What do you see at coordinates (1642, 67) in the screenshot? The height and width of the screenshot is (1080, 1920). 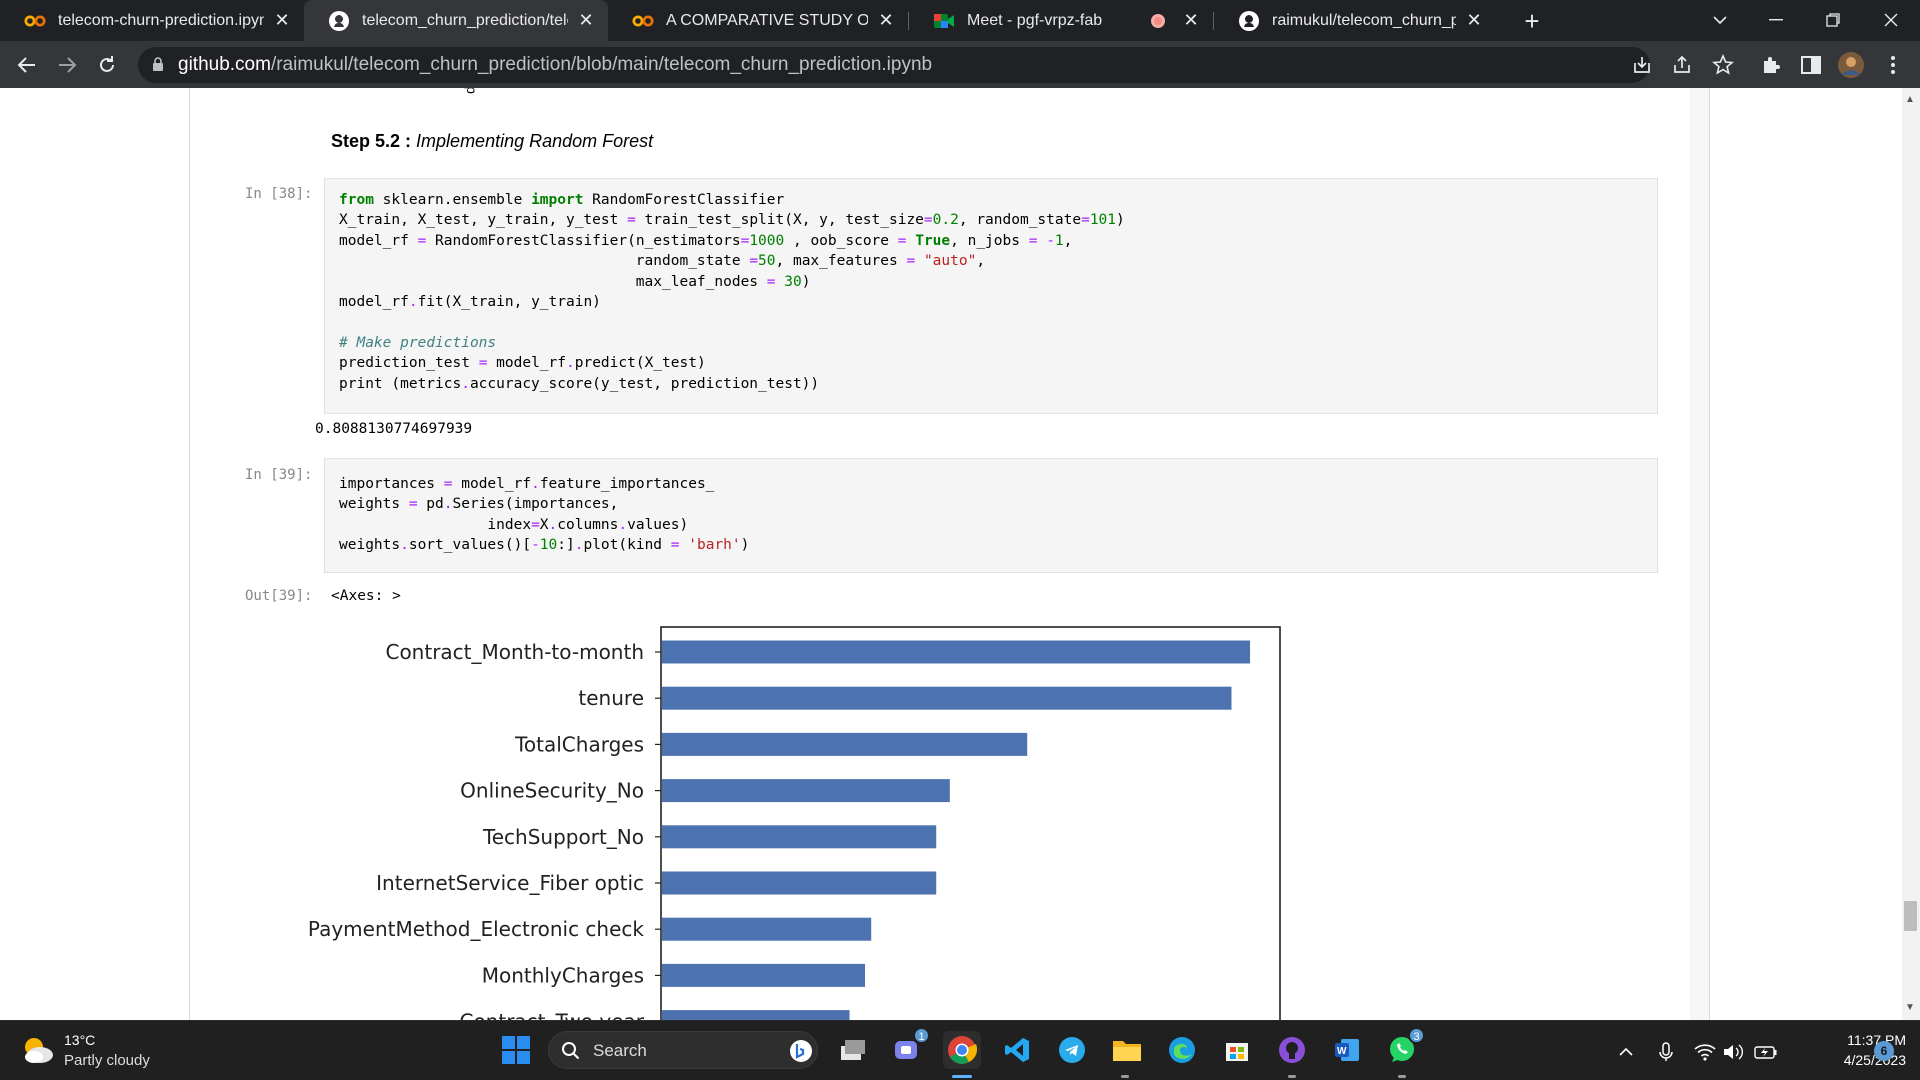 I see `install-app-icon` at bounding box center [1642, 67].